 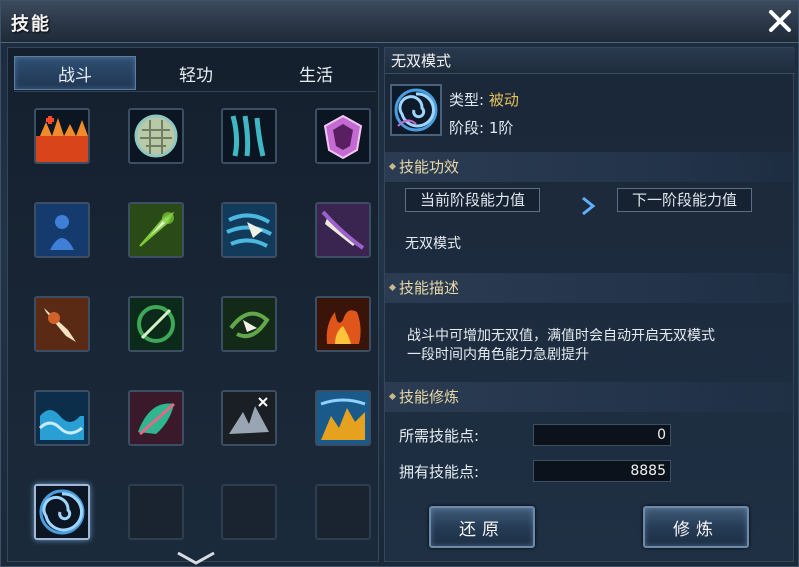 I want to click on jade-fan-icon, so click(x=156, y=418).